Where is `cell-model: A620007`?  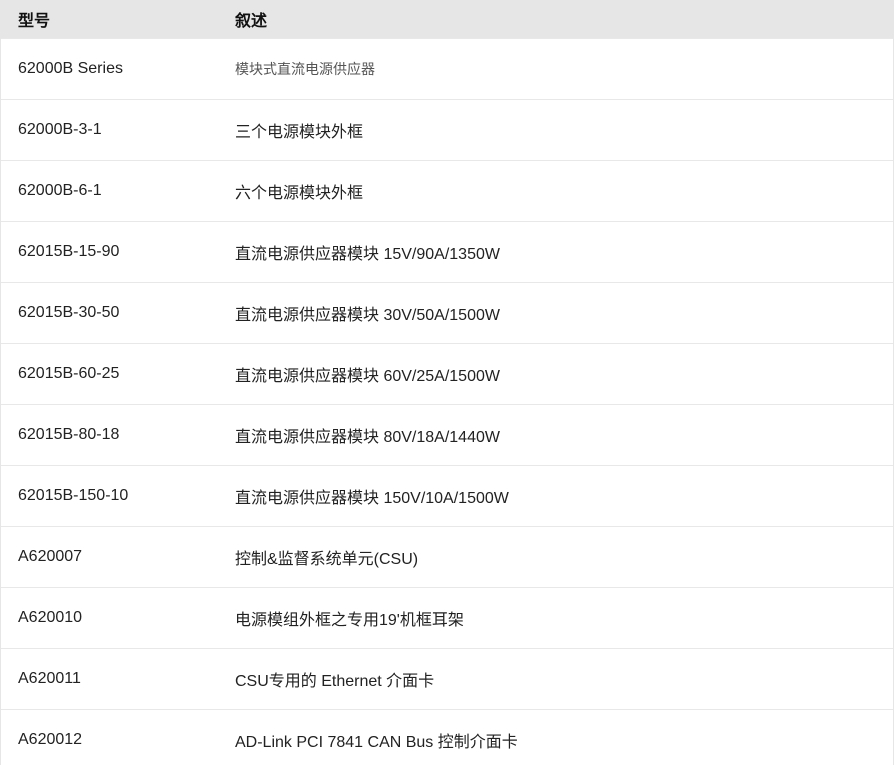
cell-model: A620007 is located at coordinates (50, 556).